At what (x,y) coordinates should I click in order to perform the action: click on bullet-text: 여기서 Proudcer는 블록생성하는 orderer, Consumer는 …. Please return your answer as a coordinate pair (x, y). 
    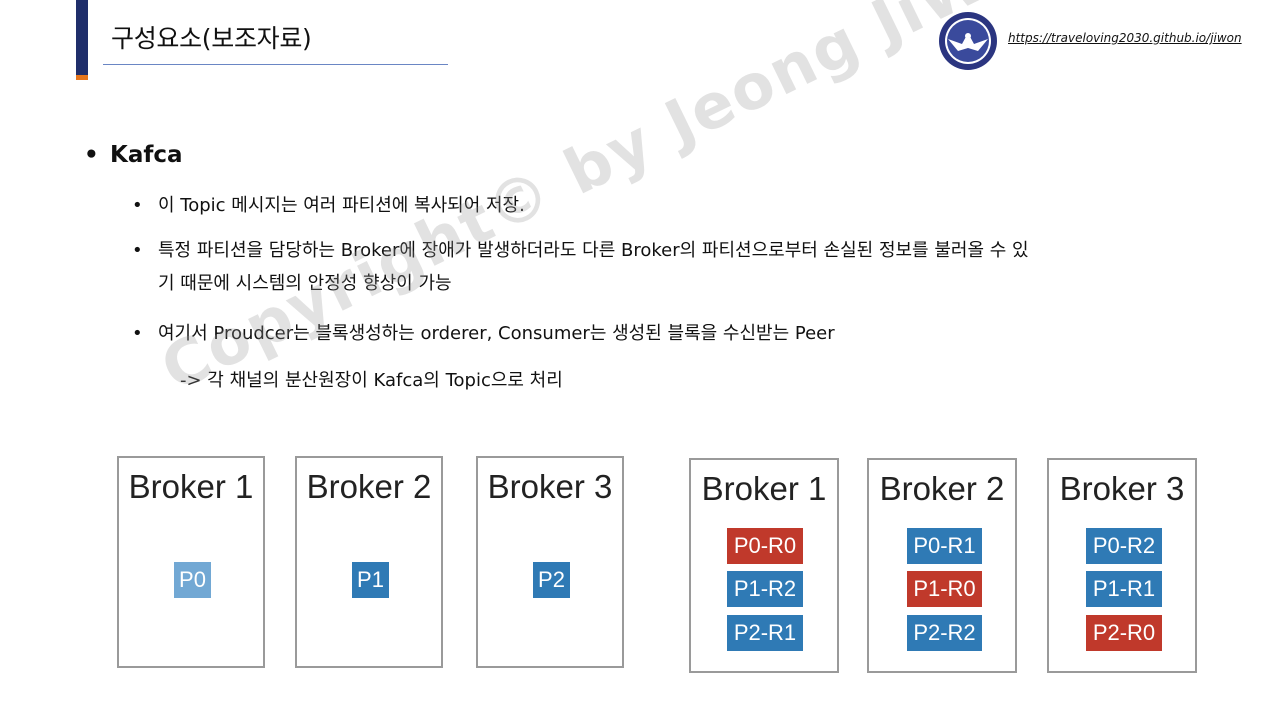
    Looking at the image, I should click on (496, 333).